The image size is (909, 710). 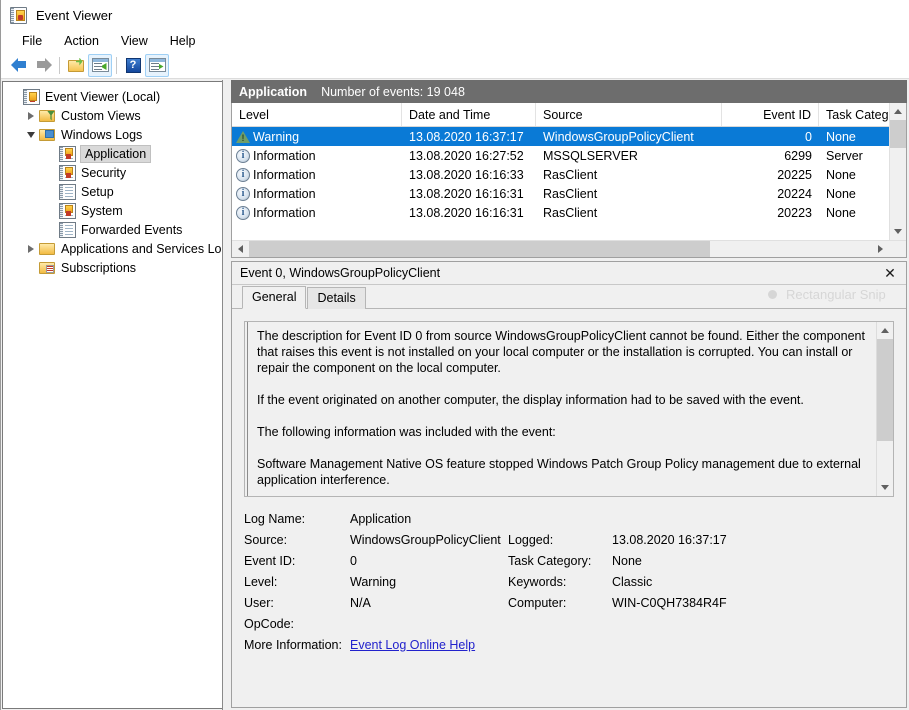 What do you see at coordinates (898, 111) in the screenshot?
I see `scroll-up-button` at bounding box center [898, 111].